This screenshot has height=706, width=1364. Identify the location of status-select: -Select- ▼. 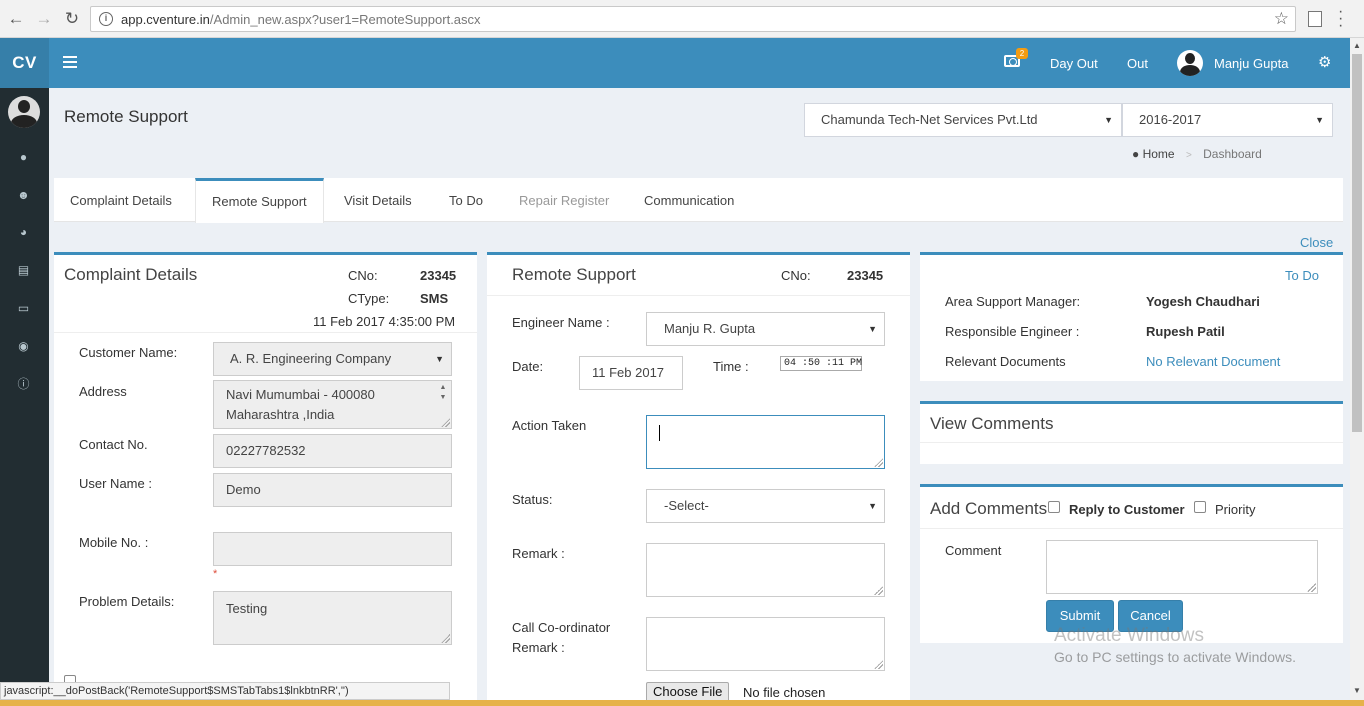
(765, 506).